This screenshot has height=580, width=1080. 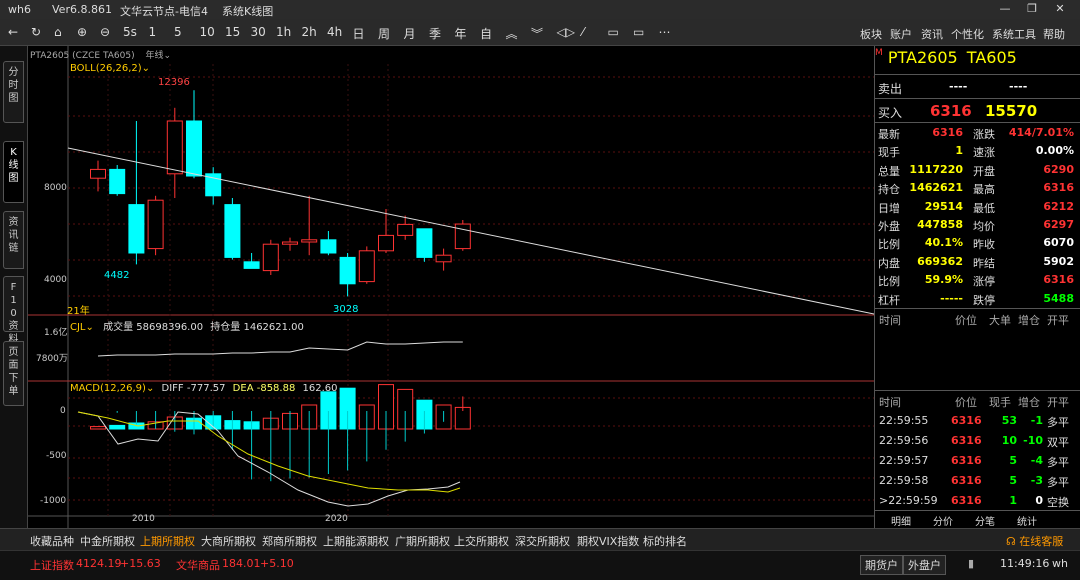 I want to click on sell-row: 卖出 ---- ----, so click(x=977, y=87).